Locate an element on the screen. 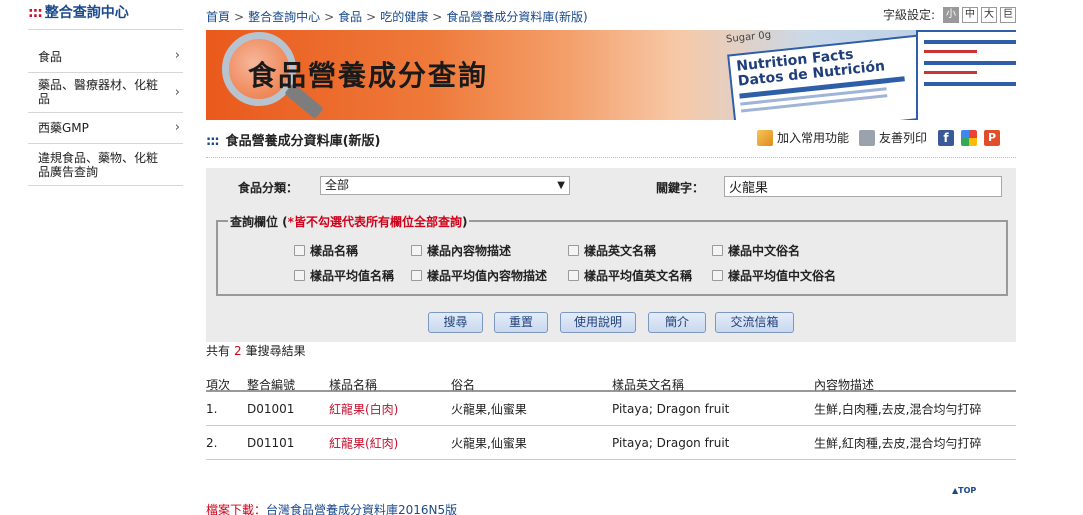  sidebar-item-drugs: 藥品、醫療器材、化粧品 › is located at coordinates (105, 93).